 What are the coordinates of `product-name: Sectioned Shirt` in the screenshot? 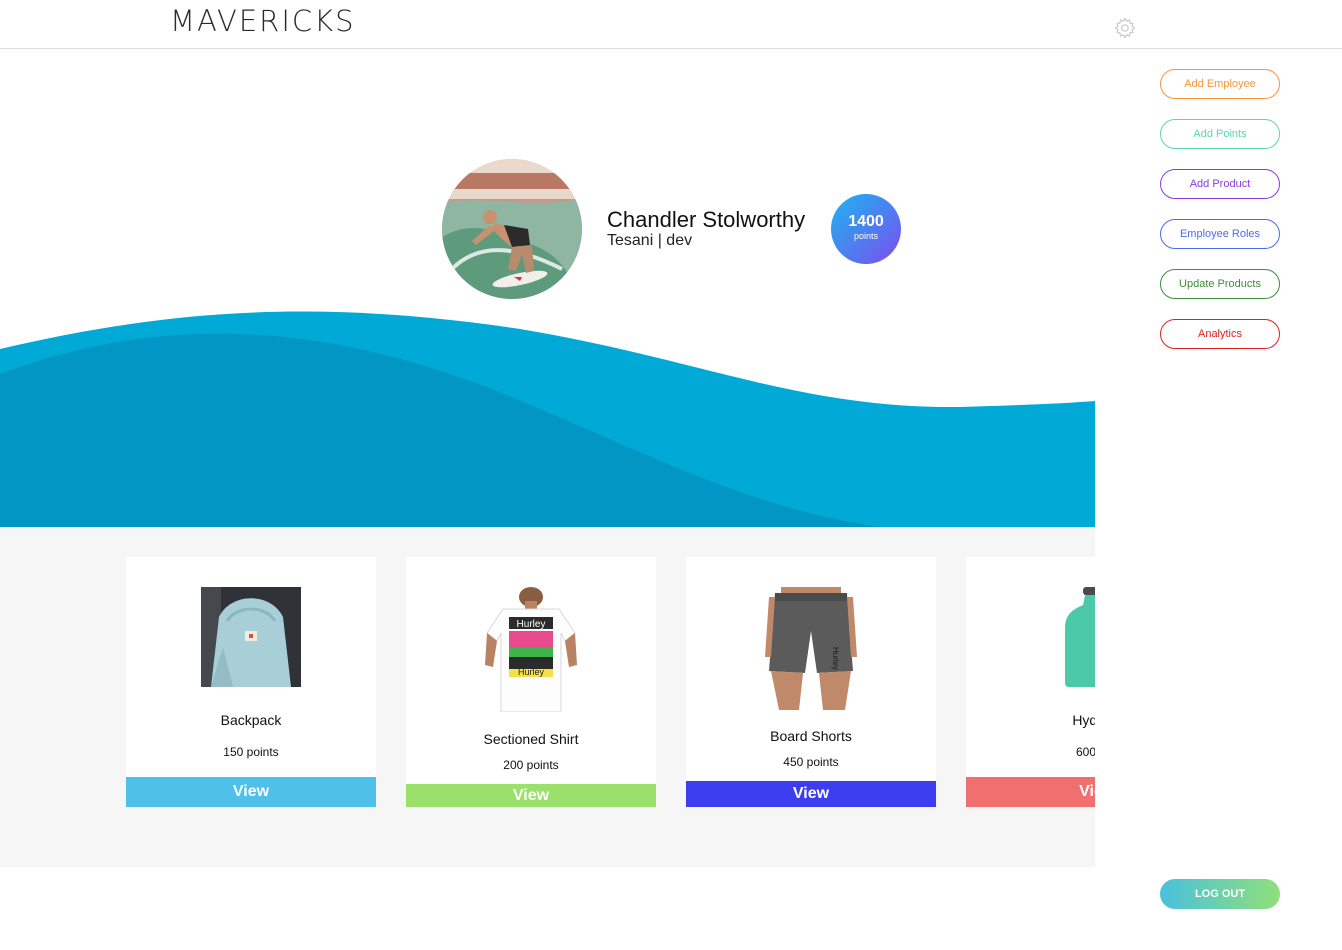 It's located at (531, 739).